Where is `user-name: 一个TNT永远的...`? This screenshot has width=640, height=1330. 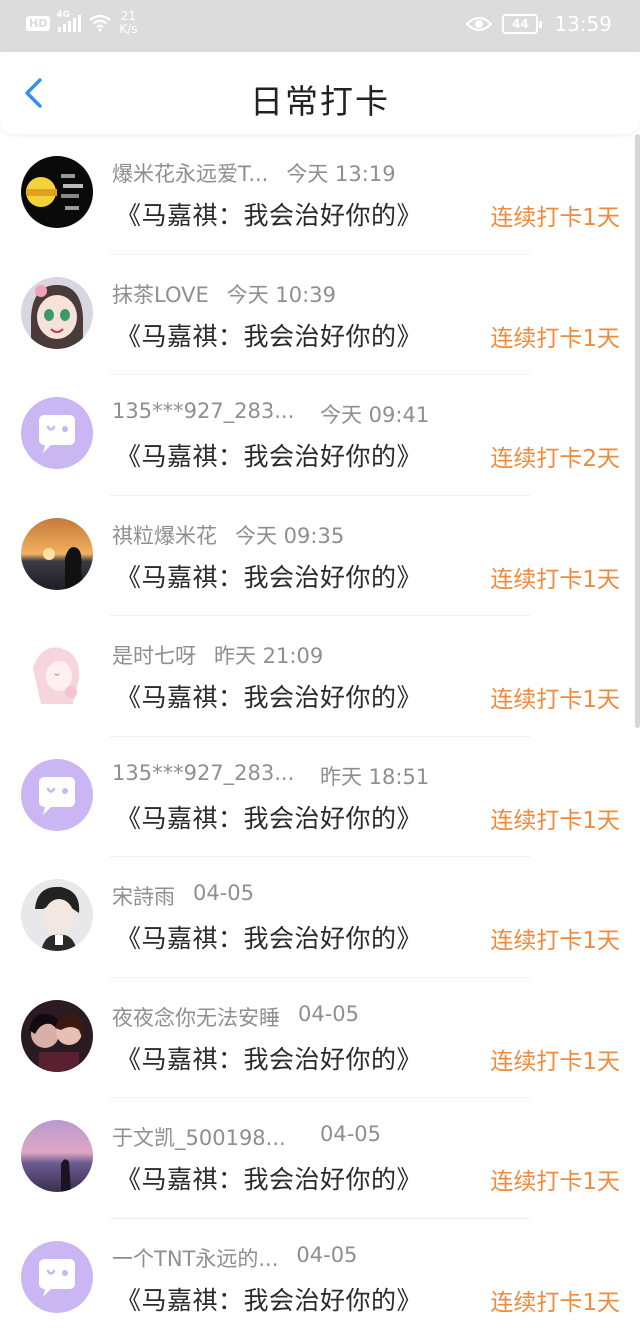
user-name: 一个TNT永远的... is located at coordinates (195, 1258).